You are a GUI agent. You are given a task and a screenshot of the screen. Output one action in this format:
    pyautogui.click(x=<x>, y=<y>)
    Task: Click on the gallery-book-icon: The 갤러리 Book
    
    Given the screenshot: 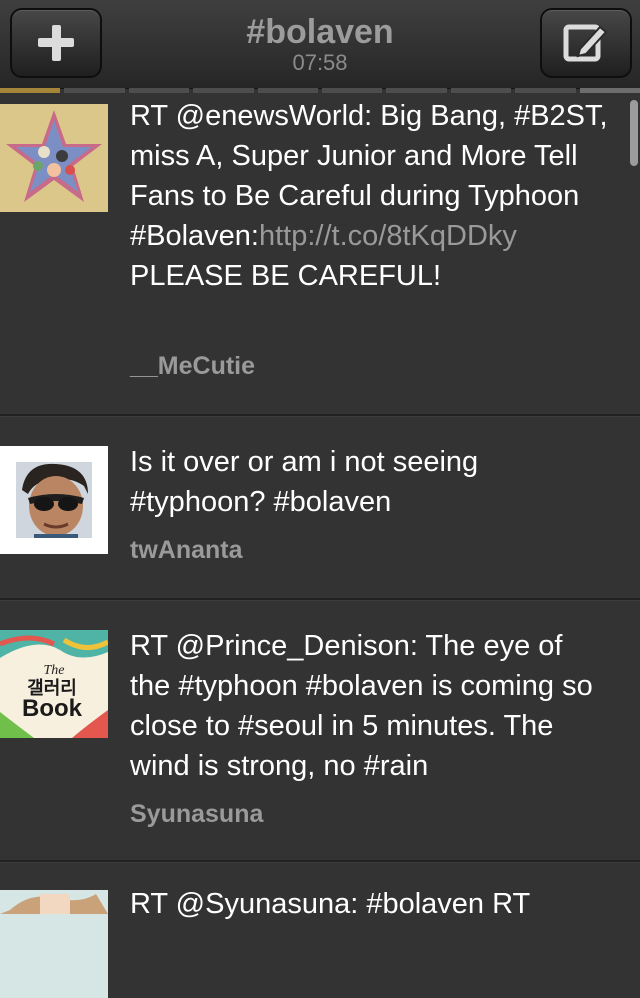 What is the action you would take?
    pyautogui.click(x=54, y=684)
    